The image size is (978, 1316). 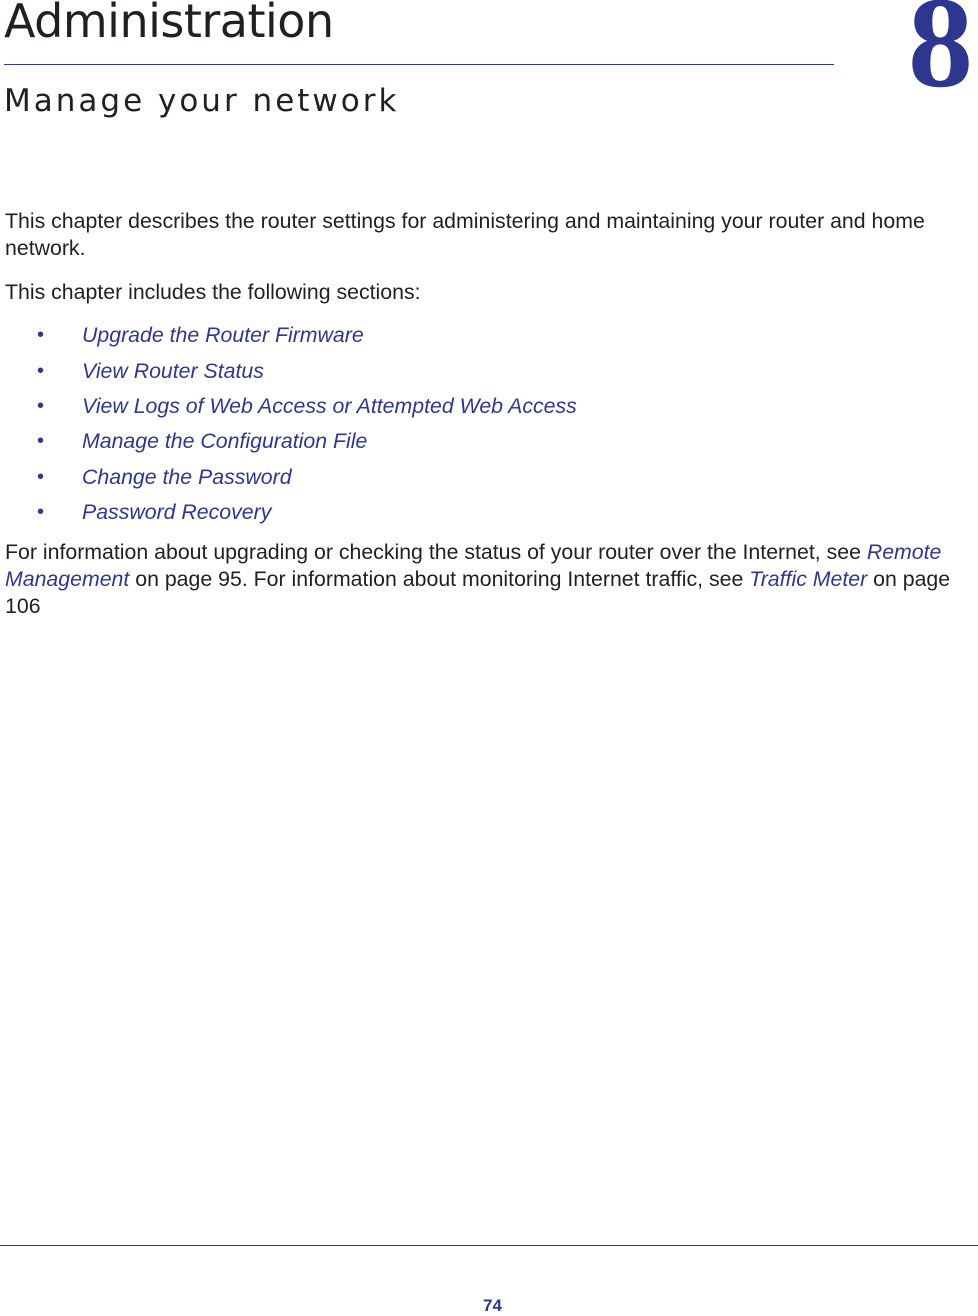 I want to click on title-divider, so click(x=419, y=64).